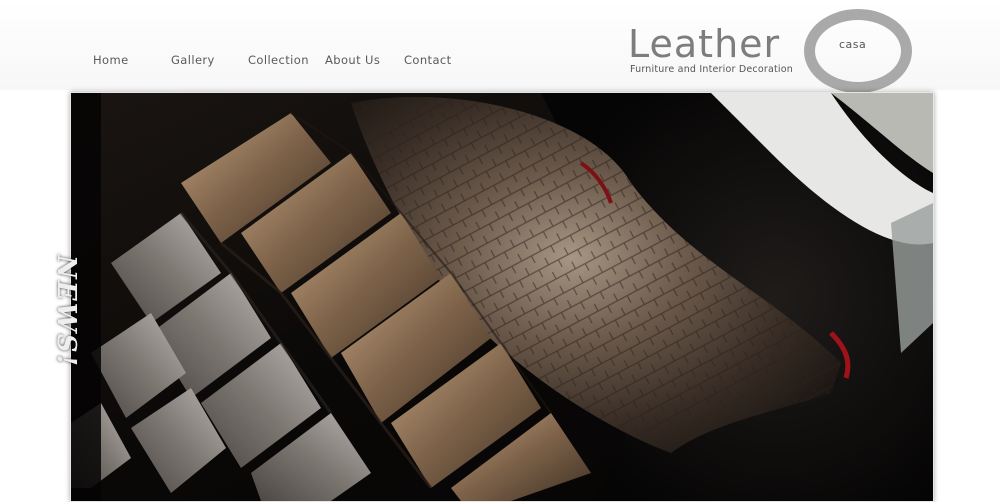 The width and height of the screenshot is (1000, 502). Describe the element at coordinates (111, 60) in the screenshot. I see `nav-home: Home` at that location.